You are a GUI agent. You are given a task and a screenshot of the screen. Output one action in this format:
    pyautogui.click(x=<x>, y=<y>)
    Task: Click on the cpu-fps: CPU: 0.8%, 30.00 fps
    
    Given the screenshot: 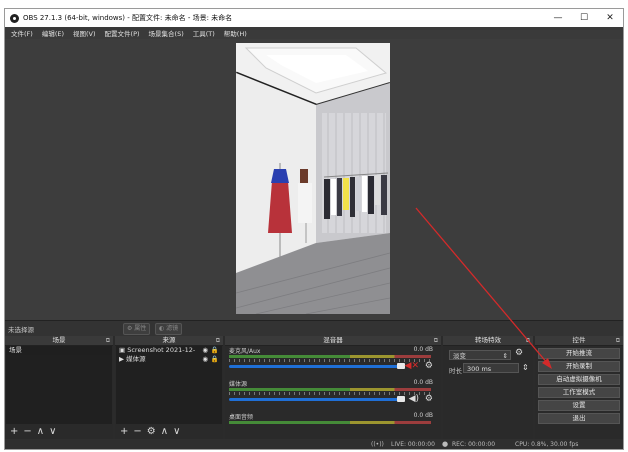 What is the action you would take?
    pyautogui.click(x=547, y=444)
    